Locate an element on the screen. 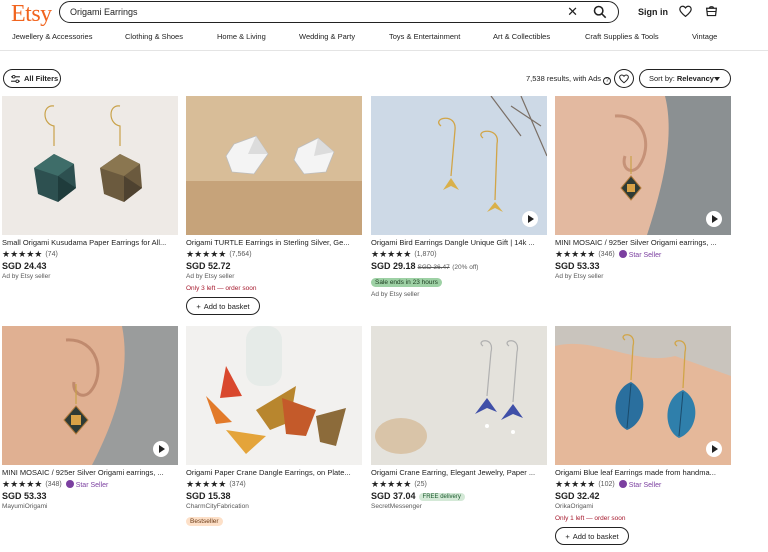  results-text: 7,538 results, with Ads is located at coordinates (564, 78).